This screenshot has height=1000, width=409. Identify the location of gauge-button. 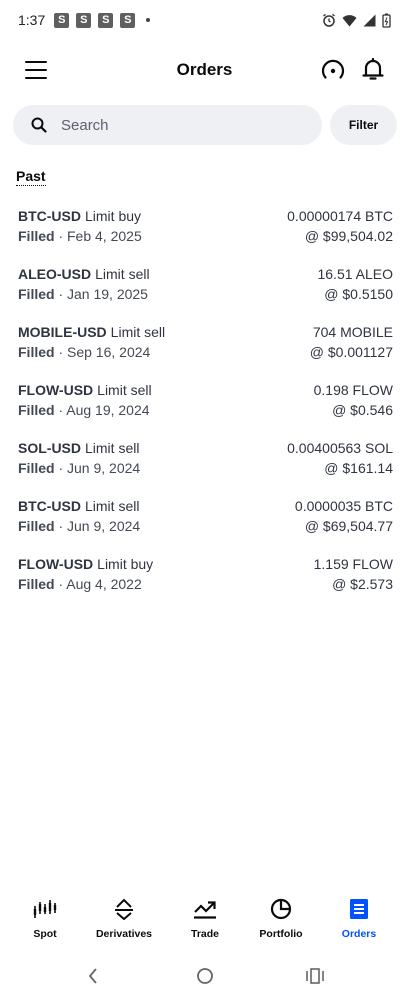
(333, 70).